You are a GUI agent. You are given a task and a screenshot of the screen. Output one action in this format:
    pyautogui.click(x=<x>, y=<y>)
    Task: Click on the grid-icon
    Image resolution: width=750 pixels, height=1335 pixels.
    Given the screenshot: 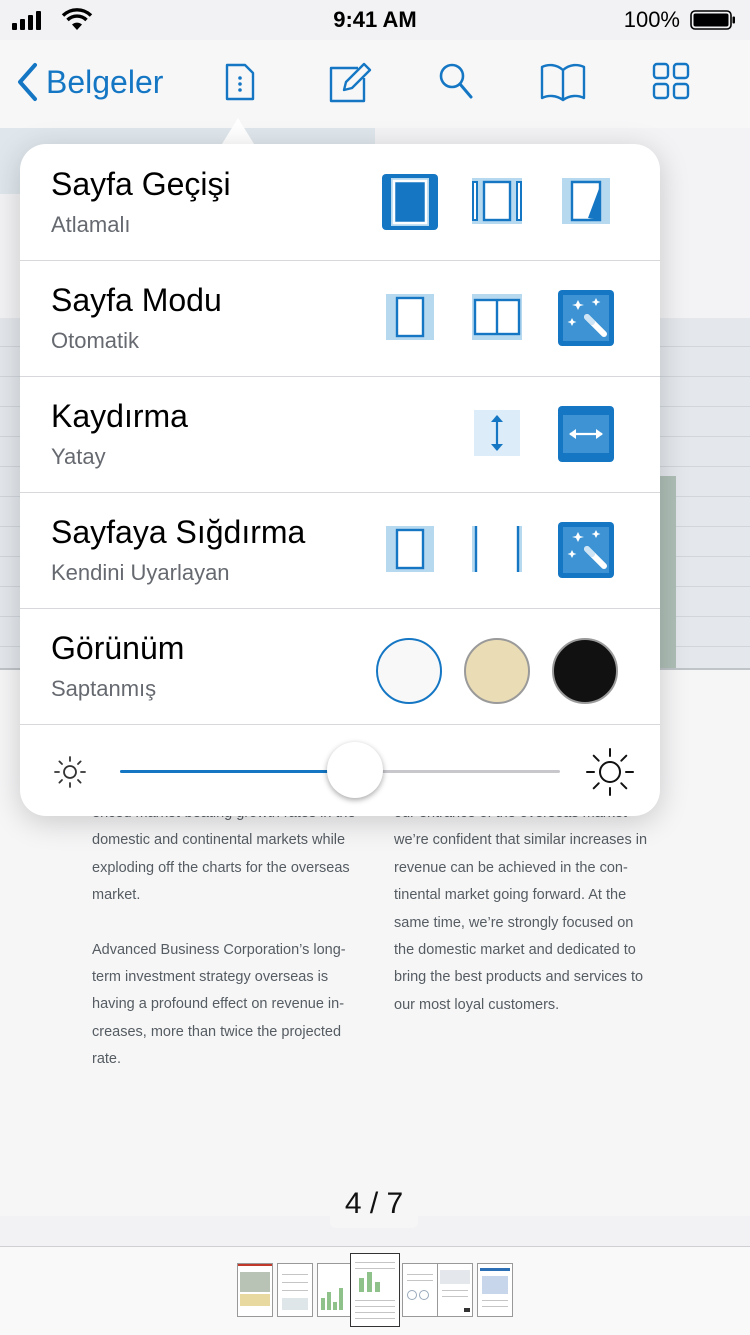 What is the action you would take?
    pyautogui.click(x=671, y=81)
    